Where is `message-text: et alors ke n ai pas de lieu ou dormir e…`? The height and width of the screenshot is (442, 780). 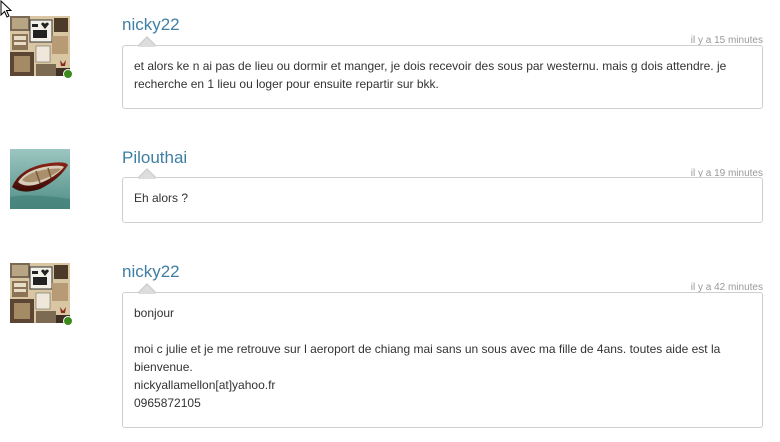 message-text: et alors ke n ai pas de lieu ou dormir e… is located at coordinates (430, 75).